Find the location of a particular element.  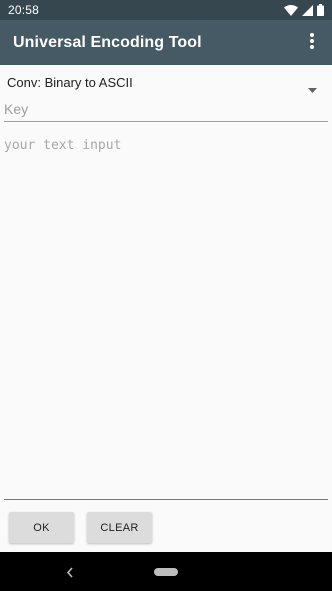

wifi-icon is located at coordinates (291, 10).